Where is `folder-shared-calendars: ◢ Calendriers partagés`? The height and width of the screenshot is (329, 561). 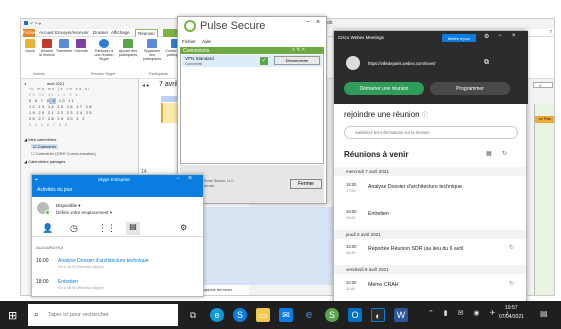
folder-shared-calendars: ◢ Calendriers partagés is located at coordinates (44, 161).